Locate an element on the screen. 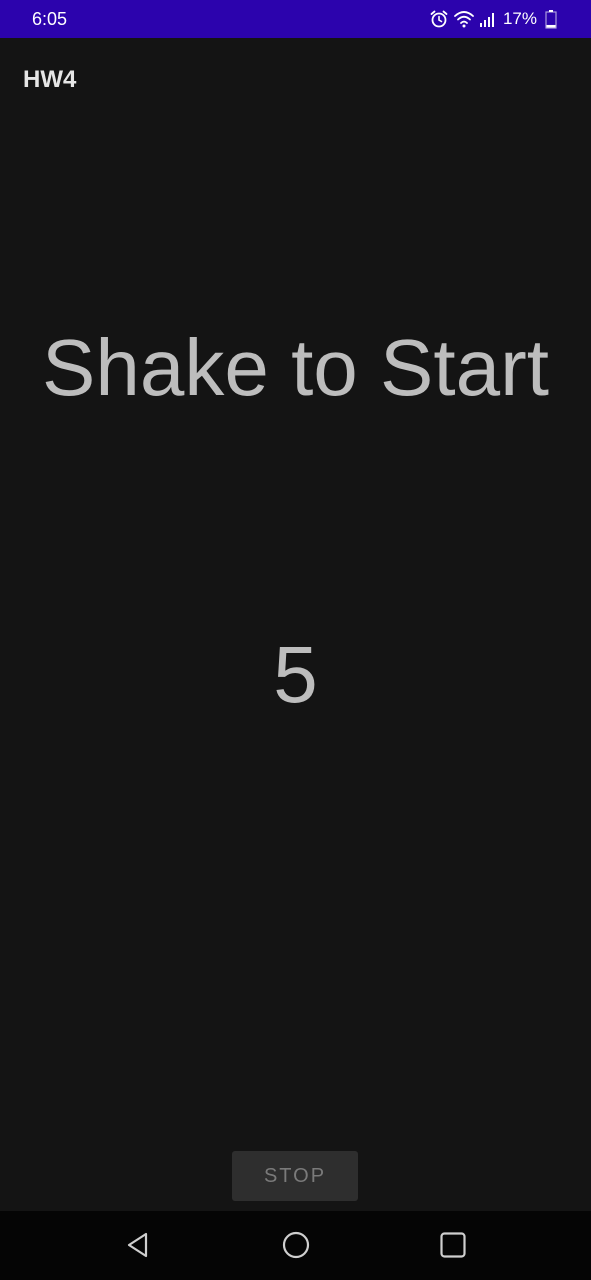  stop-button: STOP is located at coordinates (295, 1176).